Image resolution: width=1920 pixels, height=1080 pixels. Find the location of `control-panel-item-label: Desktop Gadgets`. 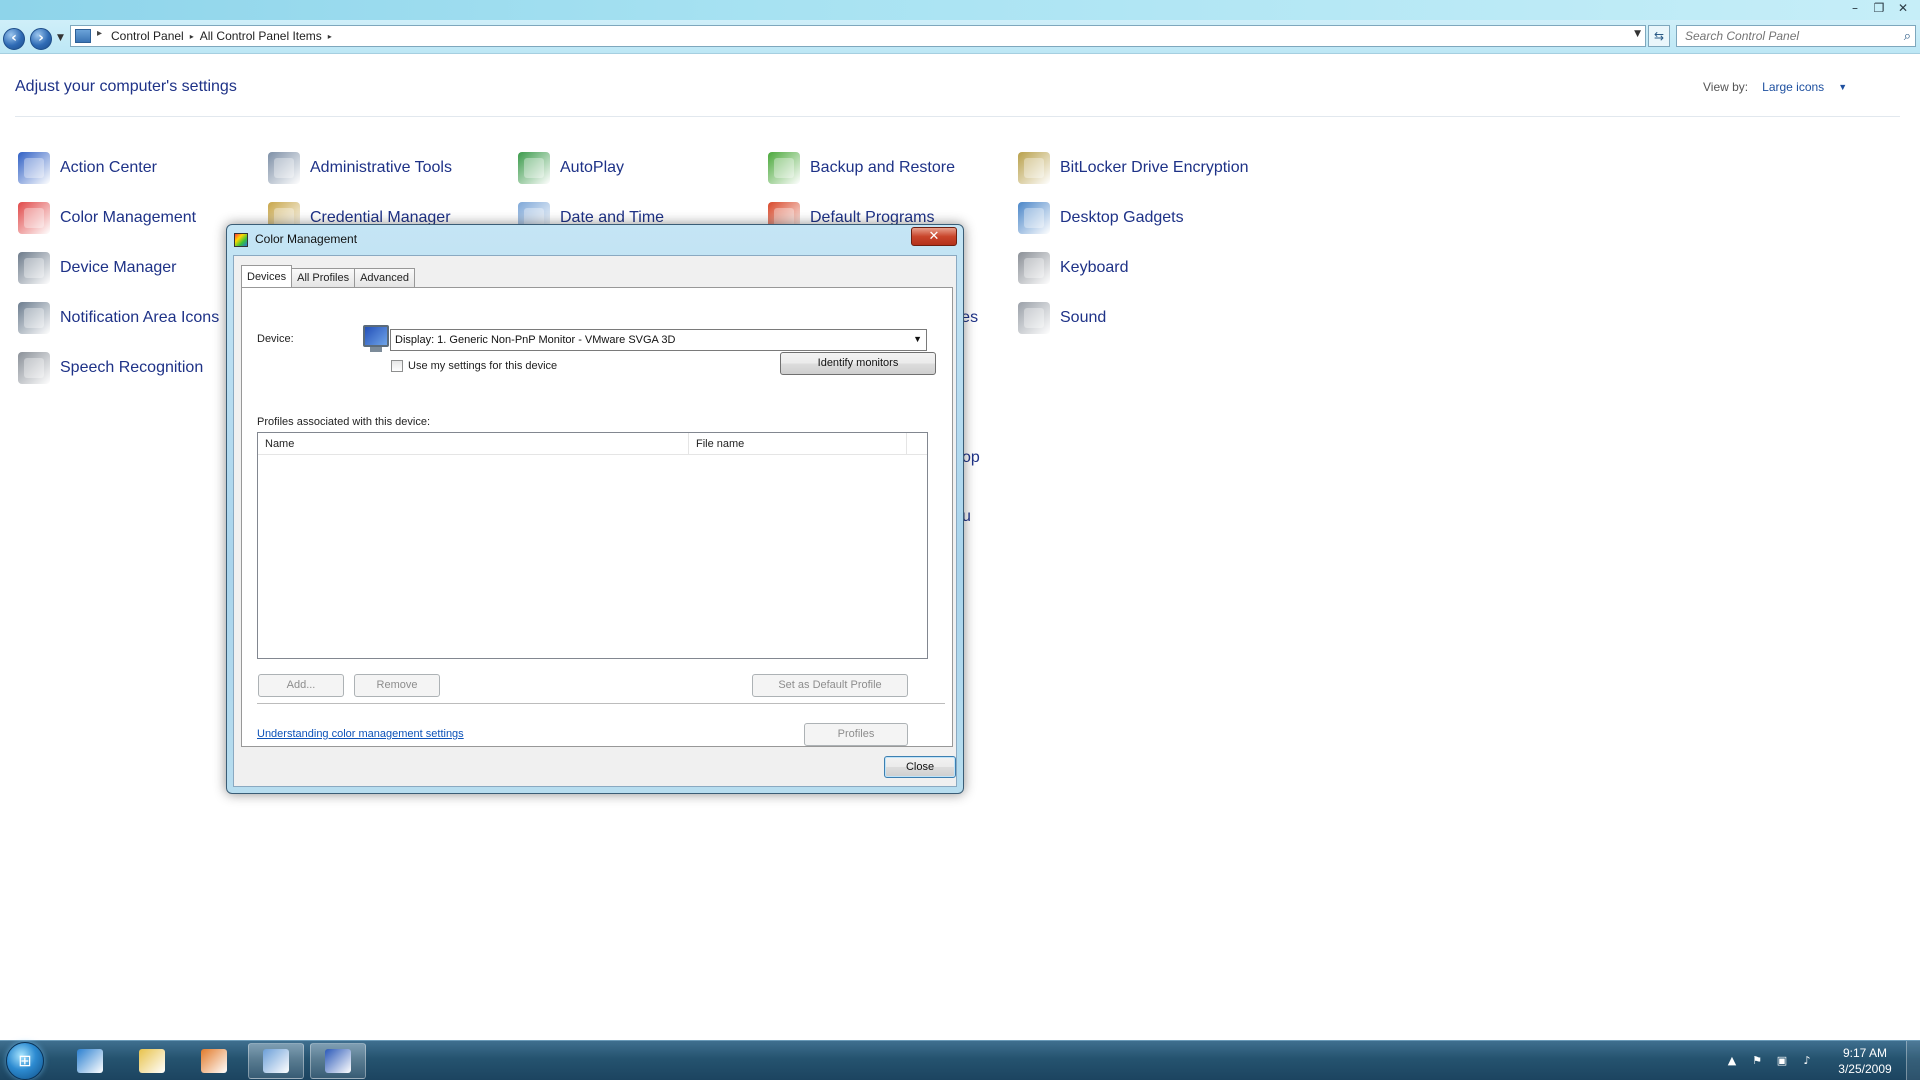

control-panel-item-label: Desktop Gadgets is located at coordinates (1122, 217).